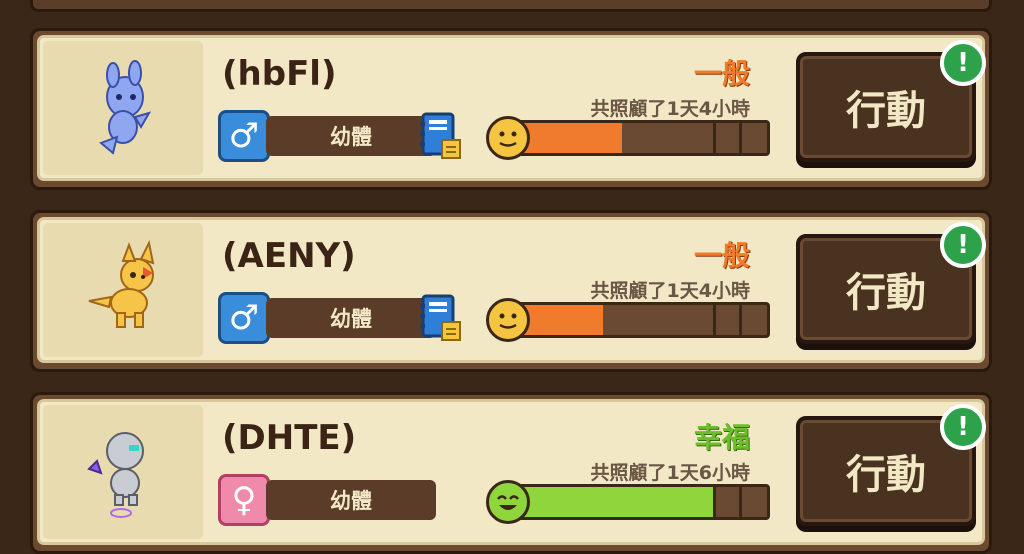  What do you see at coordinates (721, 437) in the screenshot?
I see `mood-status: 幸福` at bounding box center [721, 437].